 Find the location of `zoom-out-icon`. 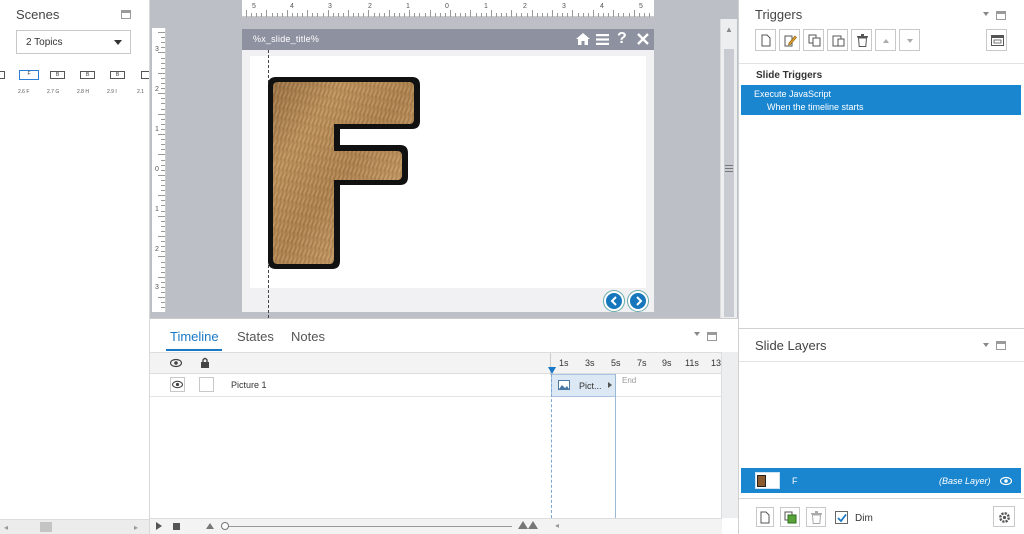

zoom-out-icon is located at coordinates (210, 526).